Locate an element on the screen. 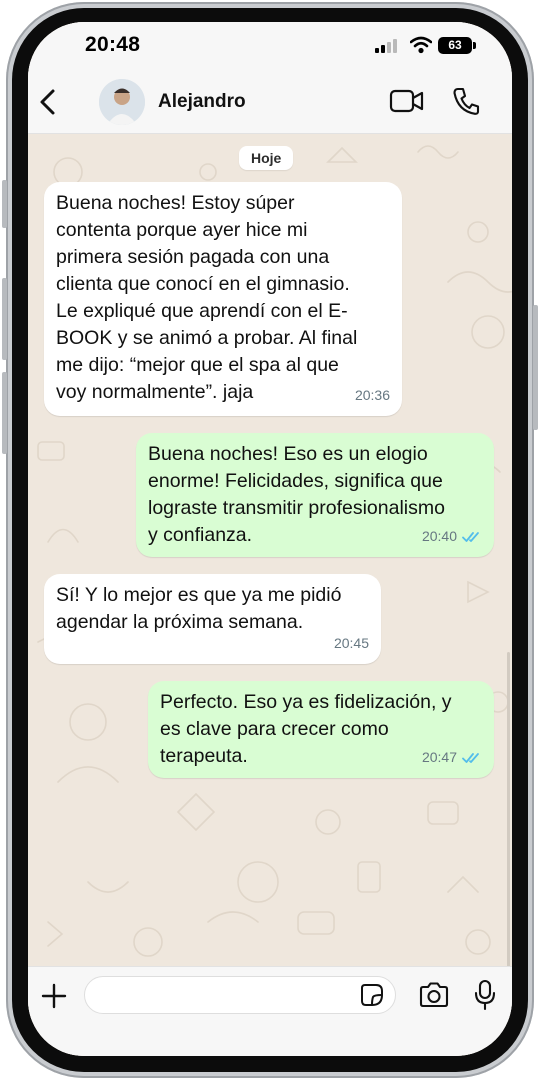 This screenshot has height=1080, width=548. plus-icon is located at coordinates (54, 996).